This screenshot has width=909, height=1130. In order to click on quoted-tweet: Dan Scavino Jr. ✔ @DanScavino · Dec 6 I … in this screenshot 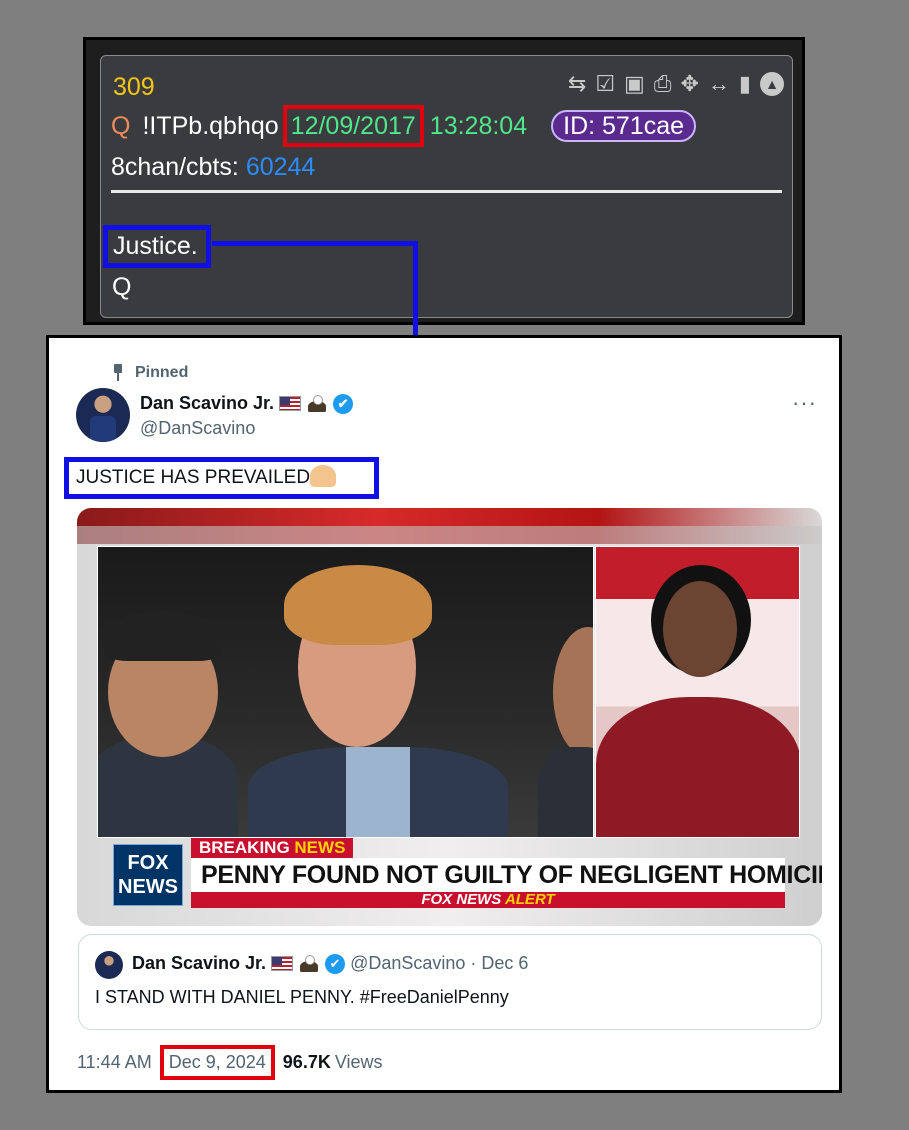, I will do `click(450, 982)`.